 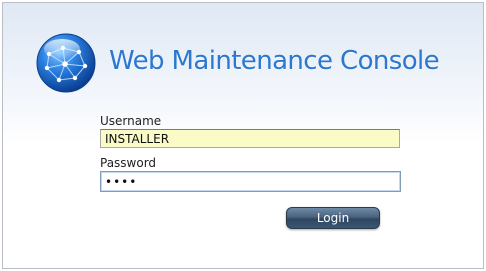 I want to click on username-label: Username, so click(x=131, y=121).